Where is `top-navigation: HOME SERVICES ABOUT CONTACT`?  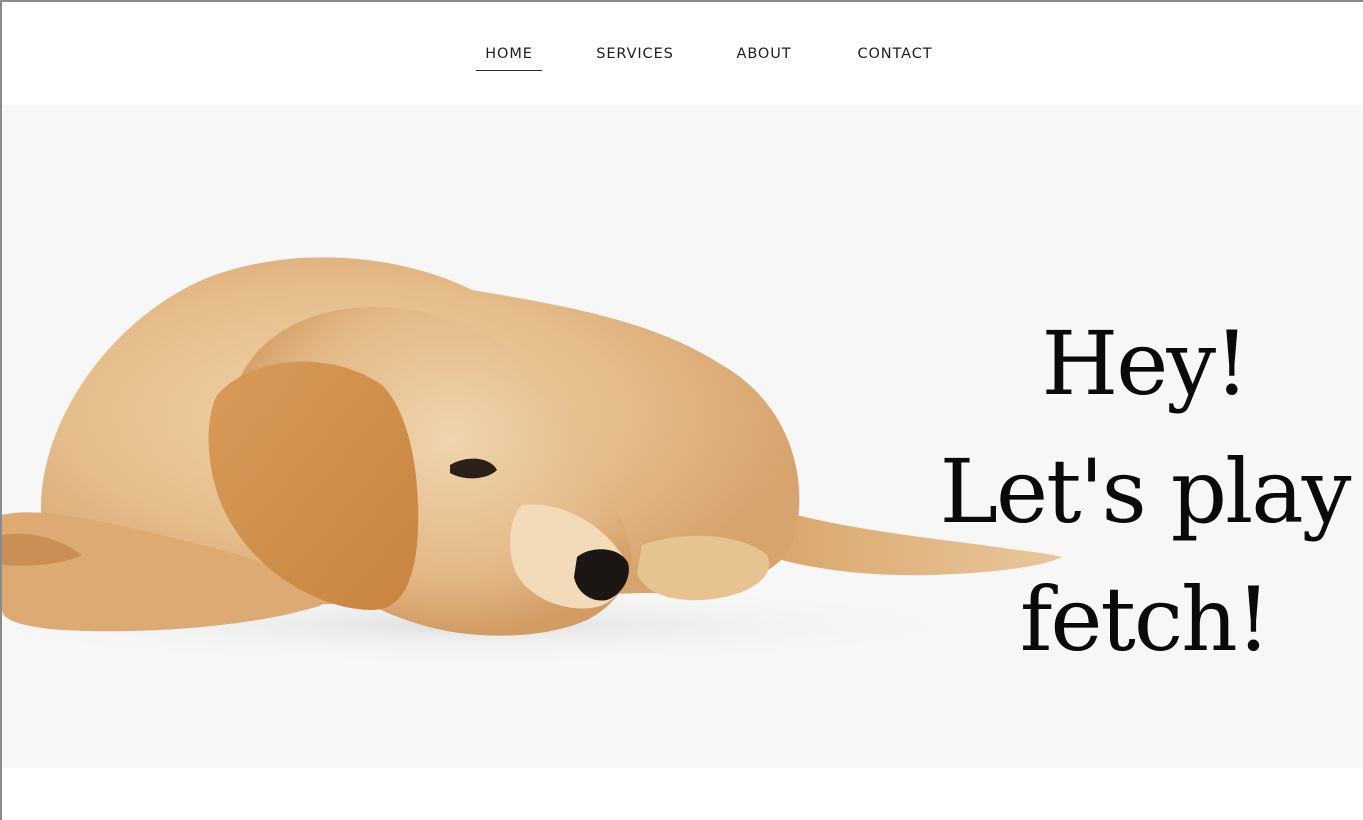 top-navigation: HOME SERVICES ABOUT CONTACT is located at coordinates (682, 53).